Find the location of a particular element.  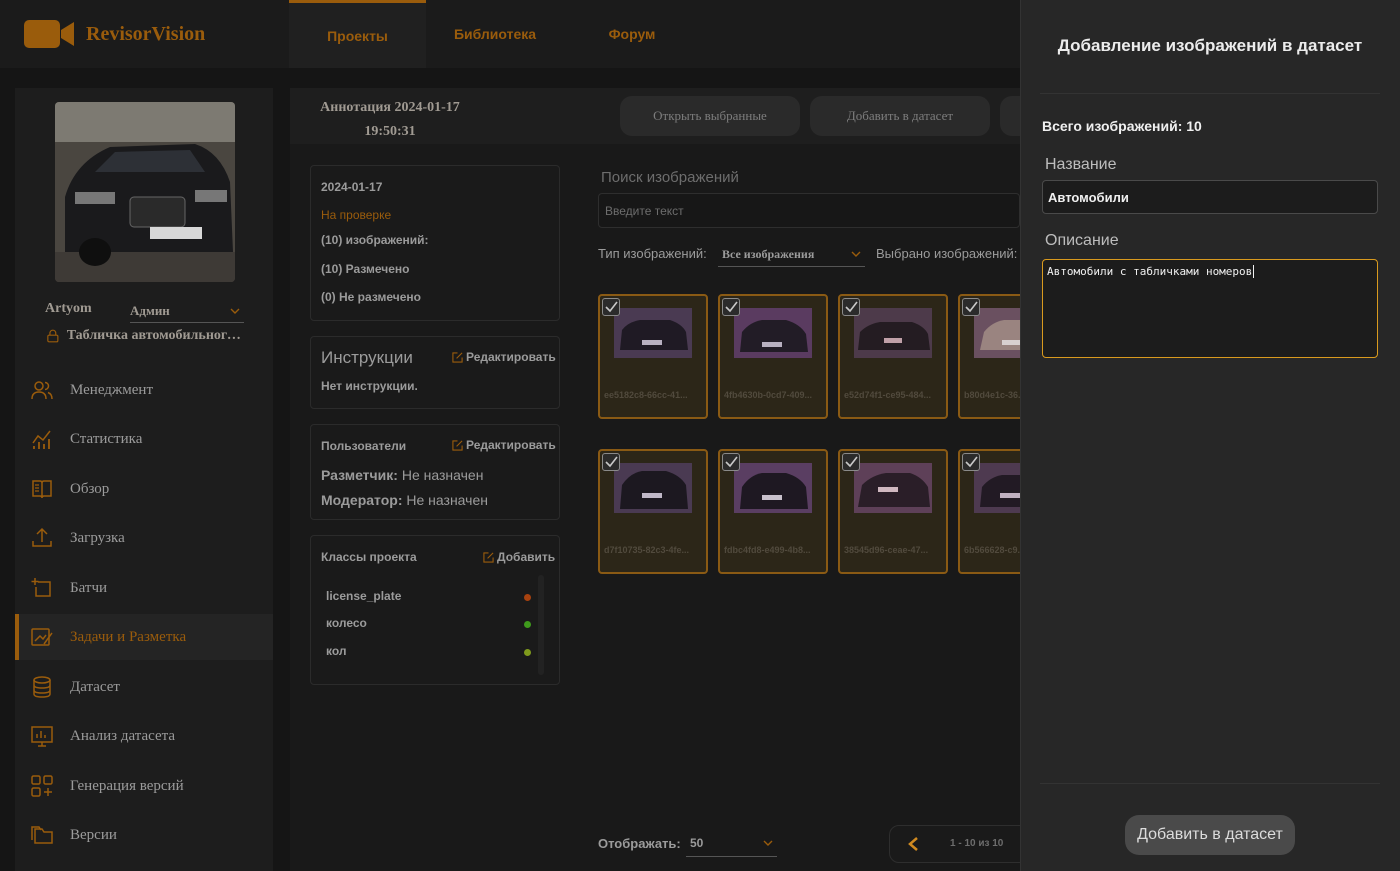

name-field: Автомобили is located at coordinates (1210, 197).